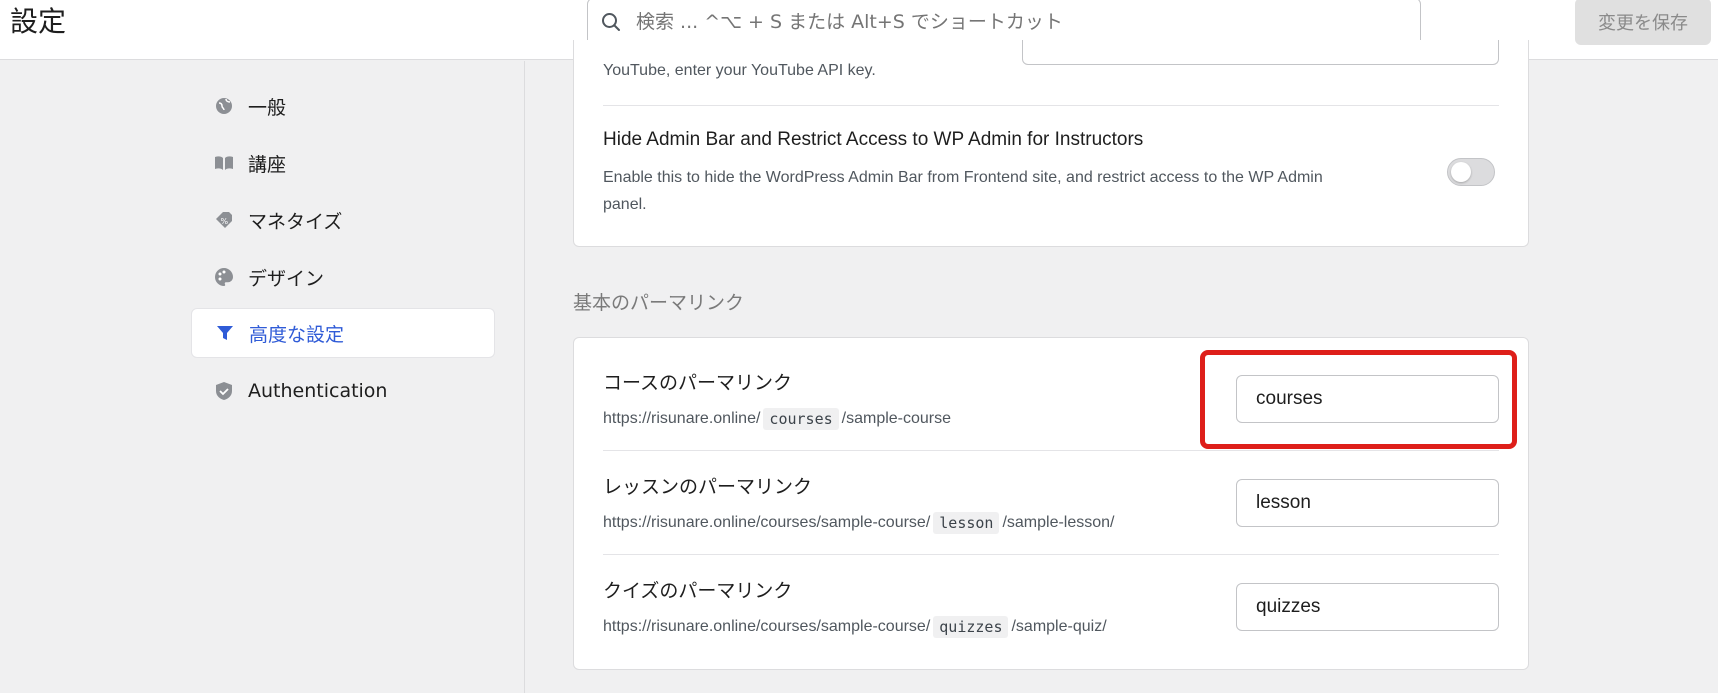 The width and height of the screenshot is (1718, 693). What do you see at coordinates (524, 377) in the screenshot?
I see `sidebar-divider` at bounding box center [524, 377].